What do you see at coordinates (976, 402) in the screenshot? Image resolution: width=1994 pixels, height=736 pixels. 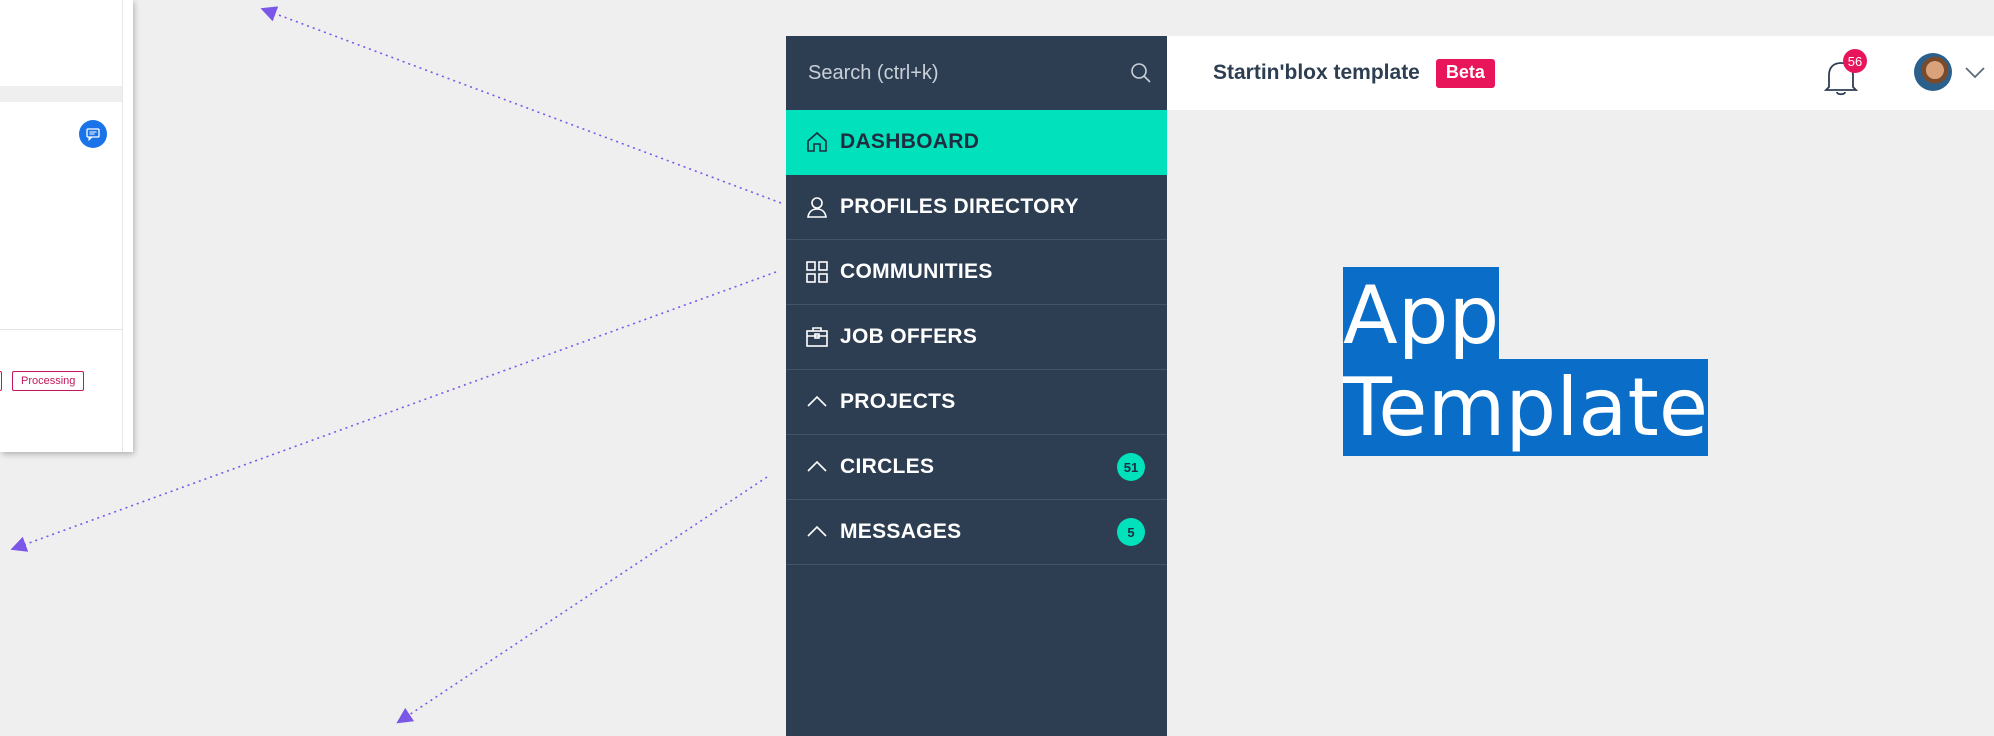 I see `sidebar-item-projects: PROJECTS` at bounding box center [976, 402].